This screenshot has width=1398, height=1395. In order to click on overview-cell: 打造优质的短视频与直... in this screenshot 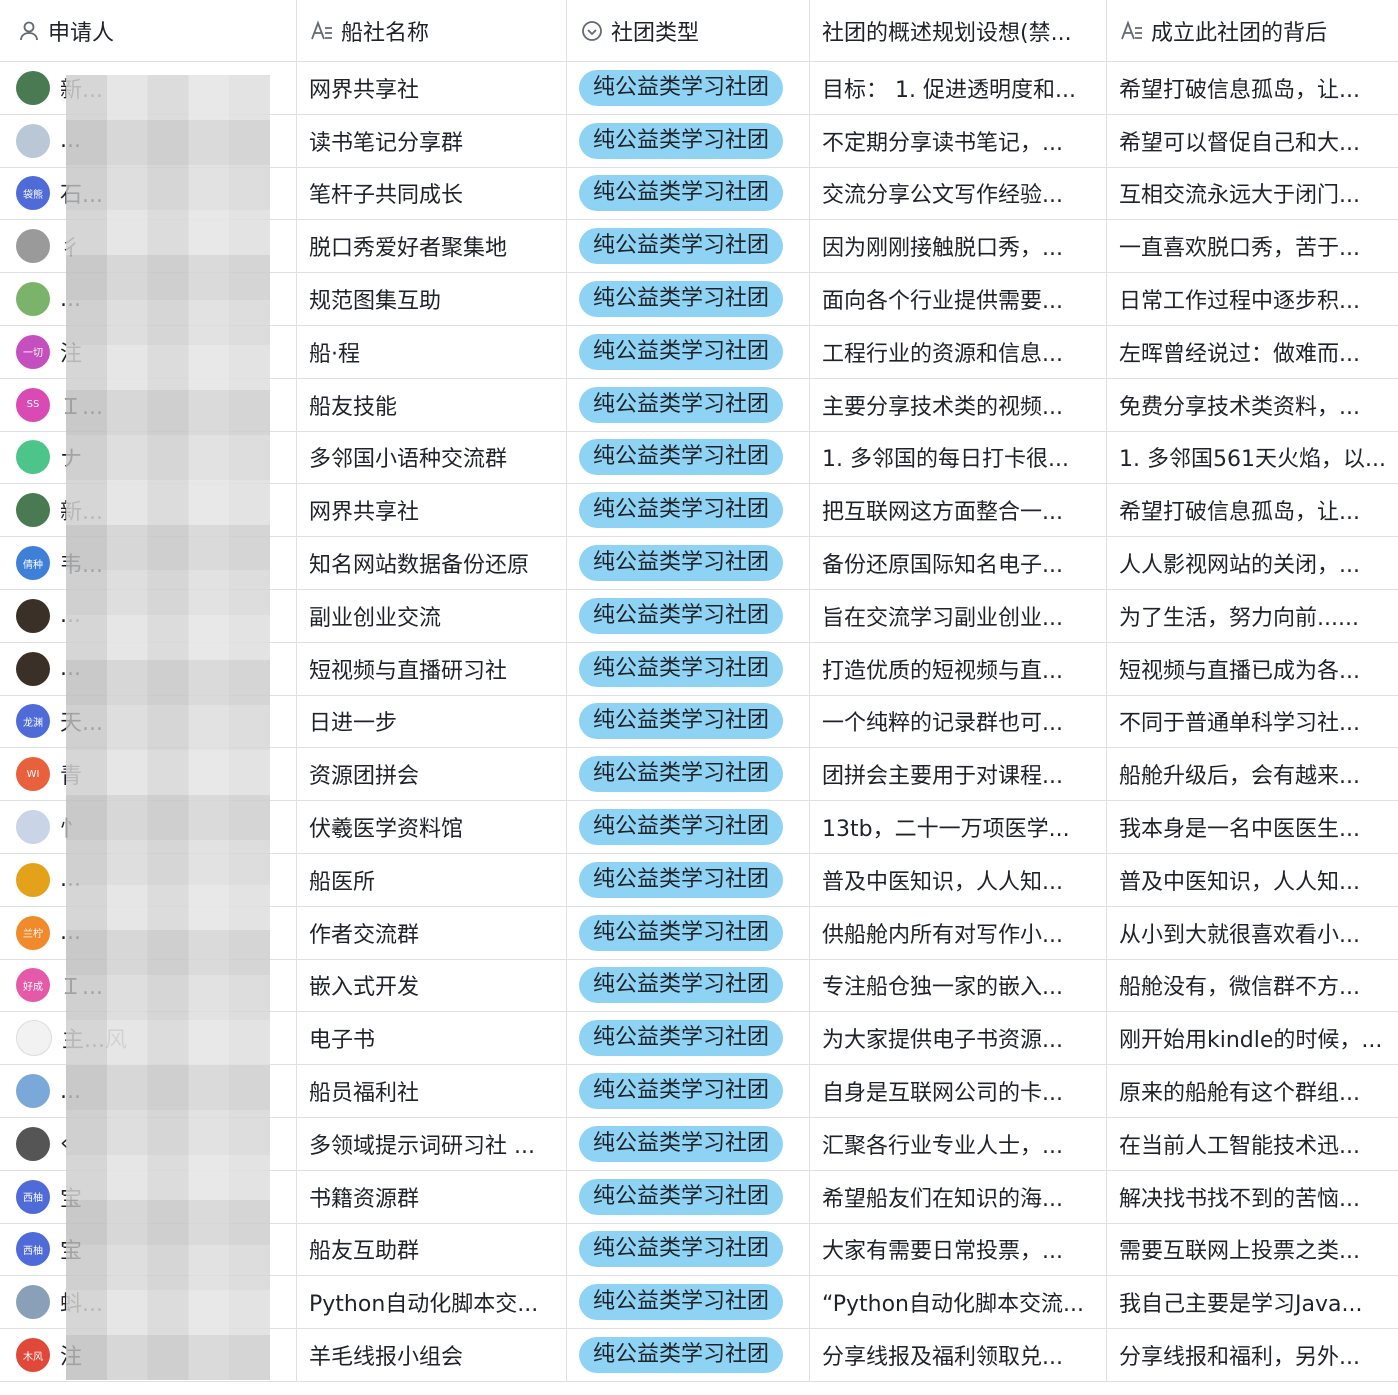, I will do `click(958, 668)`.